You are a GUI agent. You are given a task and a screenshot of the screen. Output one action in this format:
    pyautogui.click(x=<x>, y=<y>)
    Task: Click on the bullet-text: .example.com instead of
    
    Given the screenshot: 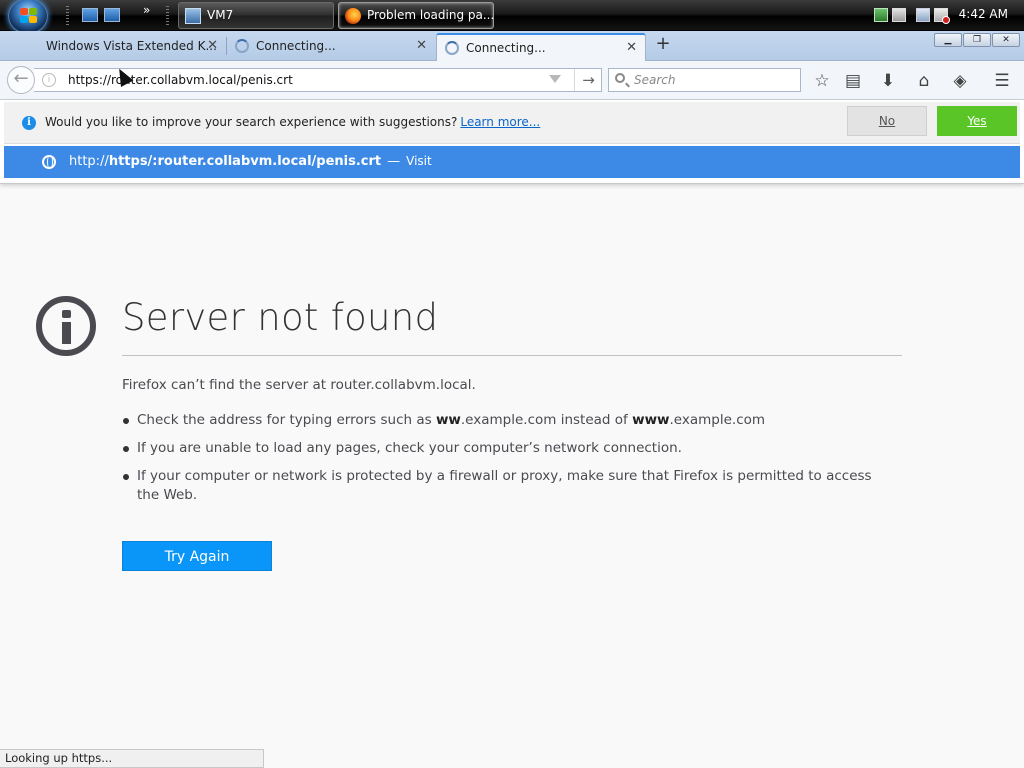 What is the action you would take?
    pyautogui.click(x=546, y=420)
    